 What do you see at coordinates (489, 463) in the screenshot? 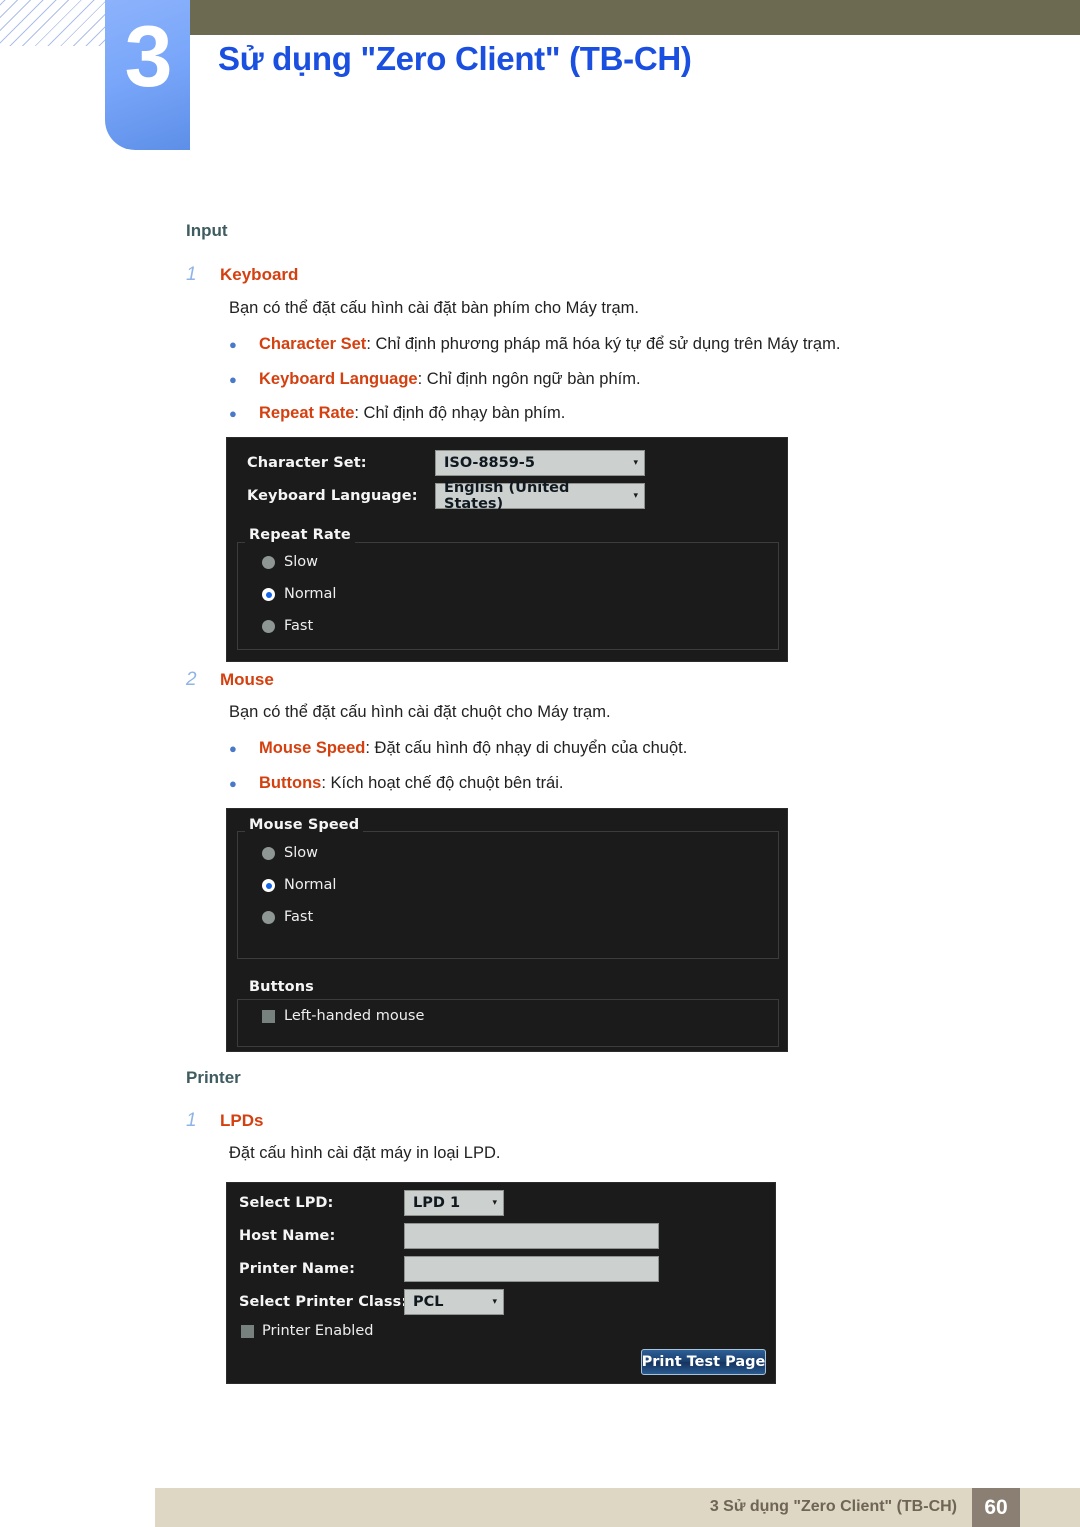
I see `character-set-value: ISO-8859-5` at bounding box center [489, 463].